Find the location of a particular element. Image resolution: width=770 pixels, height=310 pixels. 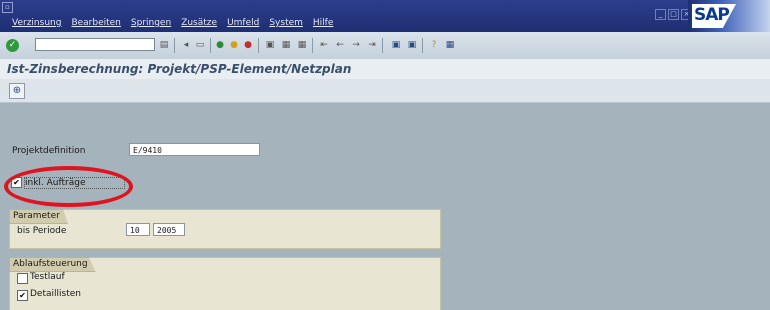

menu-verzinsung: Verzinsung is located at coordinates (36, 23).